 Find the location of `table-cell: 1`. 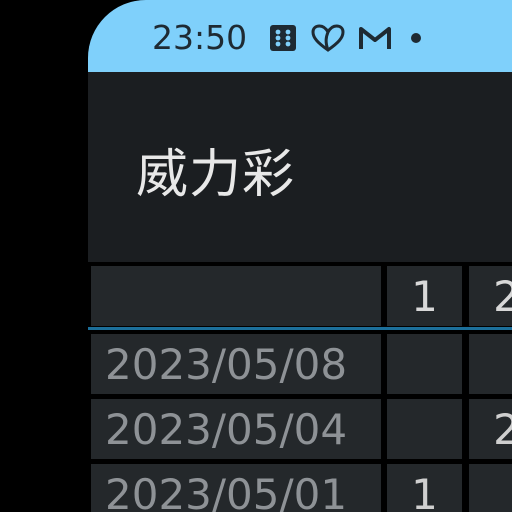

table-cell: 1 is located at coordinates (424, 488).